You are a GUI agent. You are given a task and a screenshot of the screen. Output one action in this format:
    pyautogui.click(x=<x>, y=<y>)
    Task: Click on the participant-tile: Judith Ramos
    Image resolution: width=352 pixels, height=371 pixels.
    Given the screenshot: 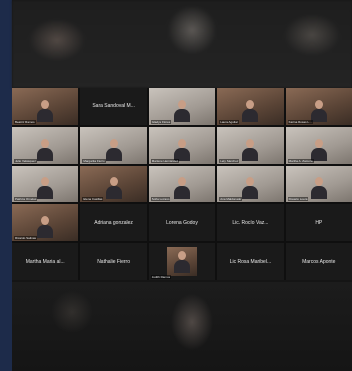 What is the action you would take?
    pyautogui.click(x=182, y=261)
    